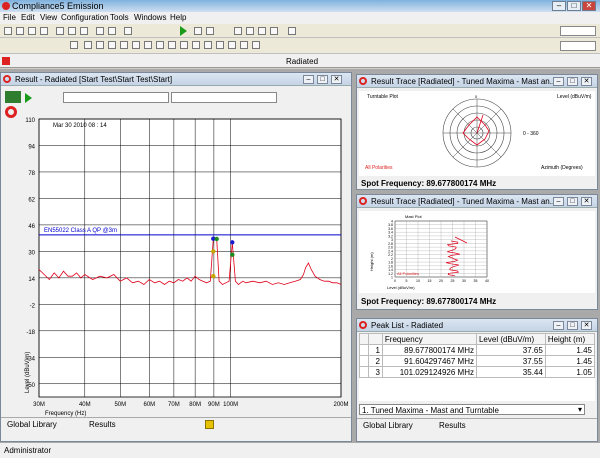 The width and height of the screenshot is (600, 458). I want to click on y-tick-label: 62, so click(31, 200).